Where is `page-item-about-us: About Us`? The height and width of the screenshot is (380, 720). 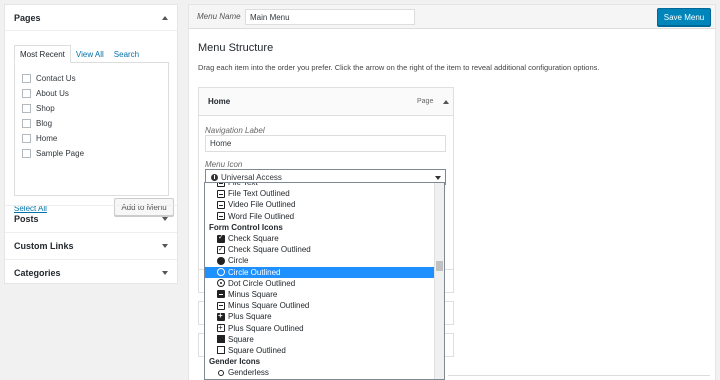 page-item-about-us: About Us is located at coordinates (45, 93).